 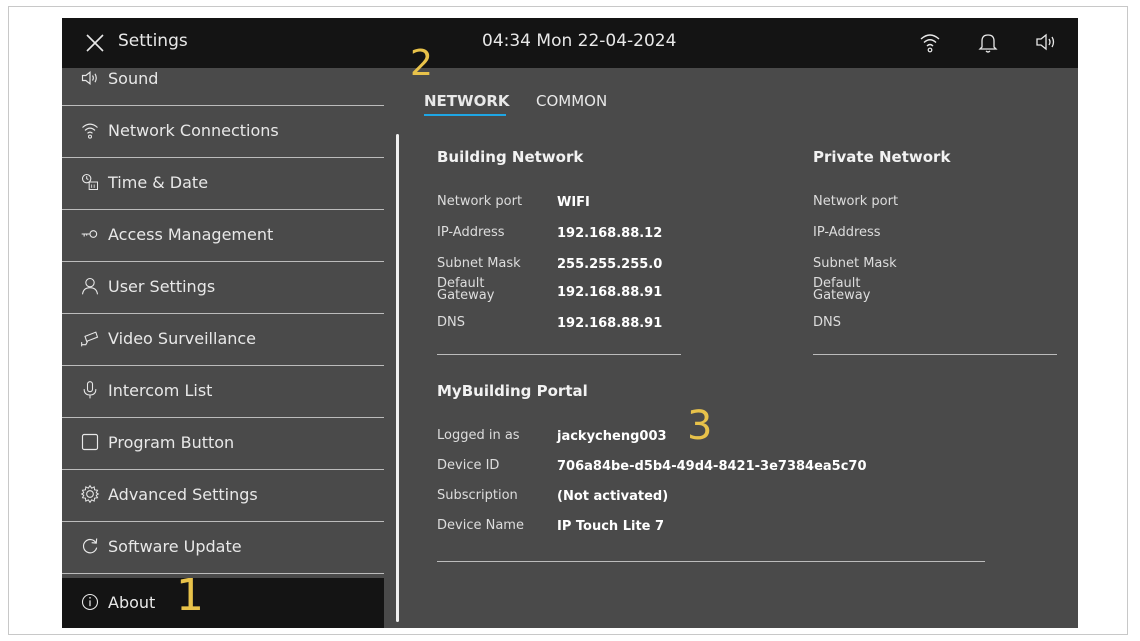 What do you see at coordinates (90, 390) in the screenshot?
I see `microphone-icon` at bounding box center [90, 390].